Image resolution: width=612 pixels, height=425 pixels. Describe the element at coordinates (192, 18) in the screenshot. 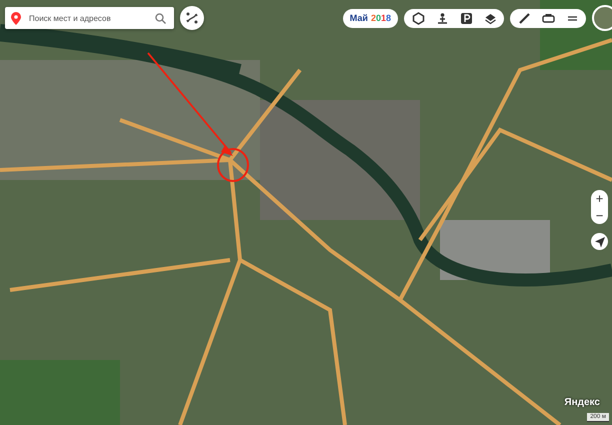

I see `route-icon` at that location.